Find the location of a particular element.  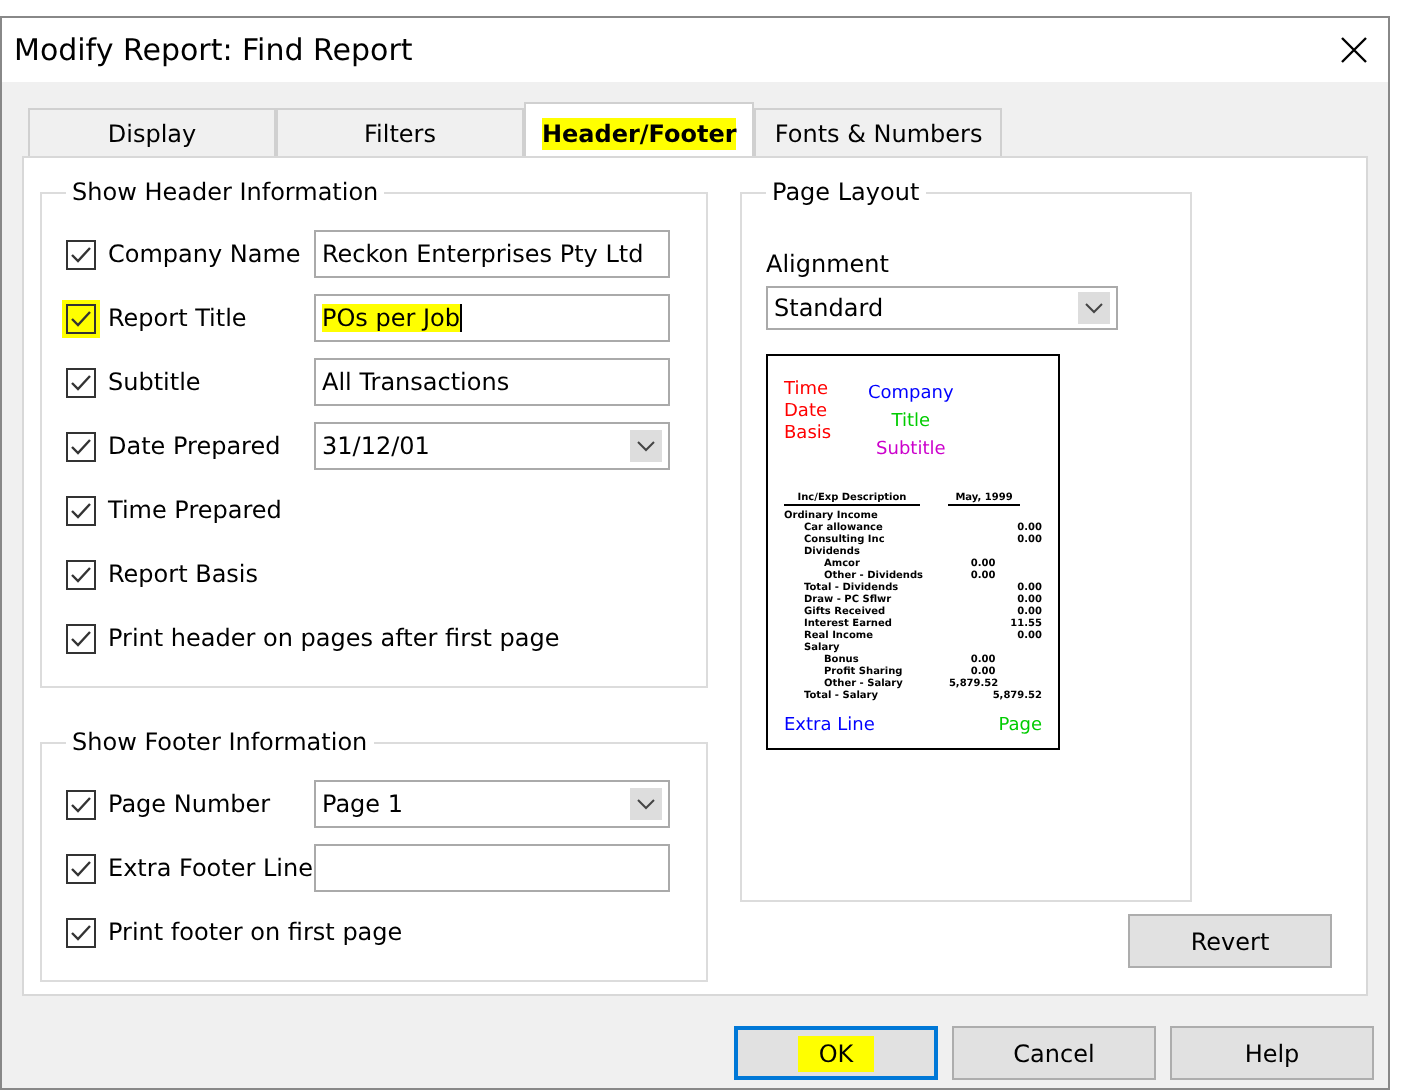

checkbox-label: Extra Footer Line is located at coordinates (211, 868).